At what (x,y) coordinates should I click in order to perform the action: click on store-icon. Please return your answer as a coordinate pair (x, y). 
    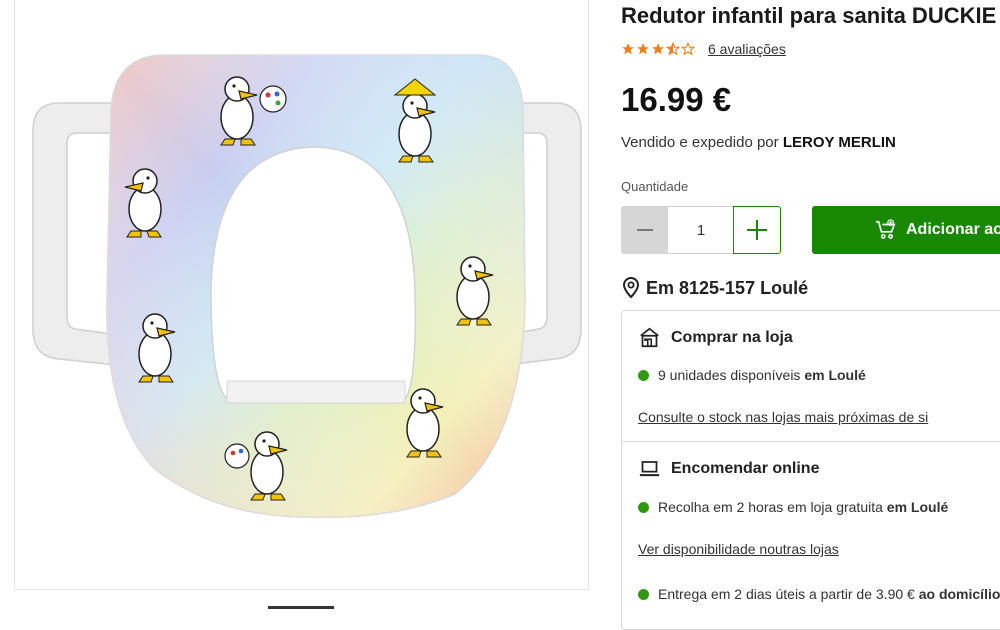
    Looking at the image, I should click on (649, 337).